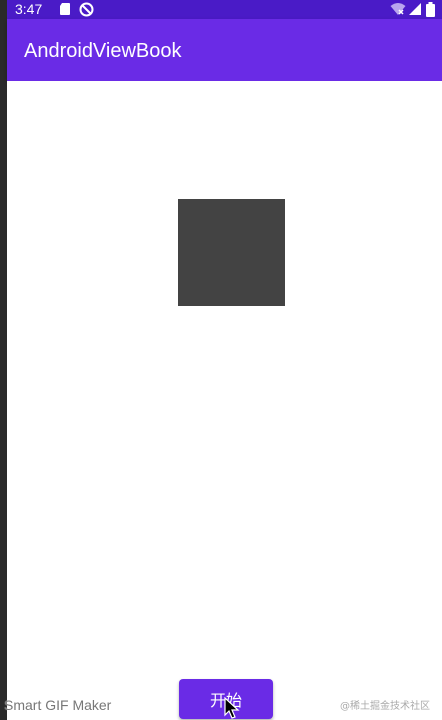 The width and height of the screenshot is (442, 720). I want to click on sd-card-icon, so click(65, 9).